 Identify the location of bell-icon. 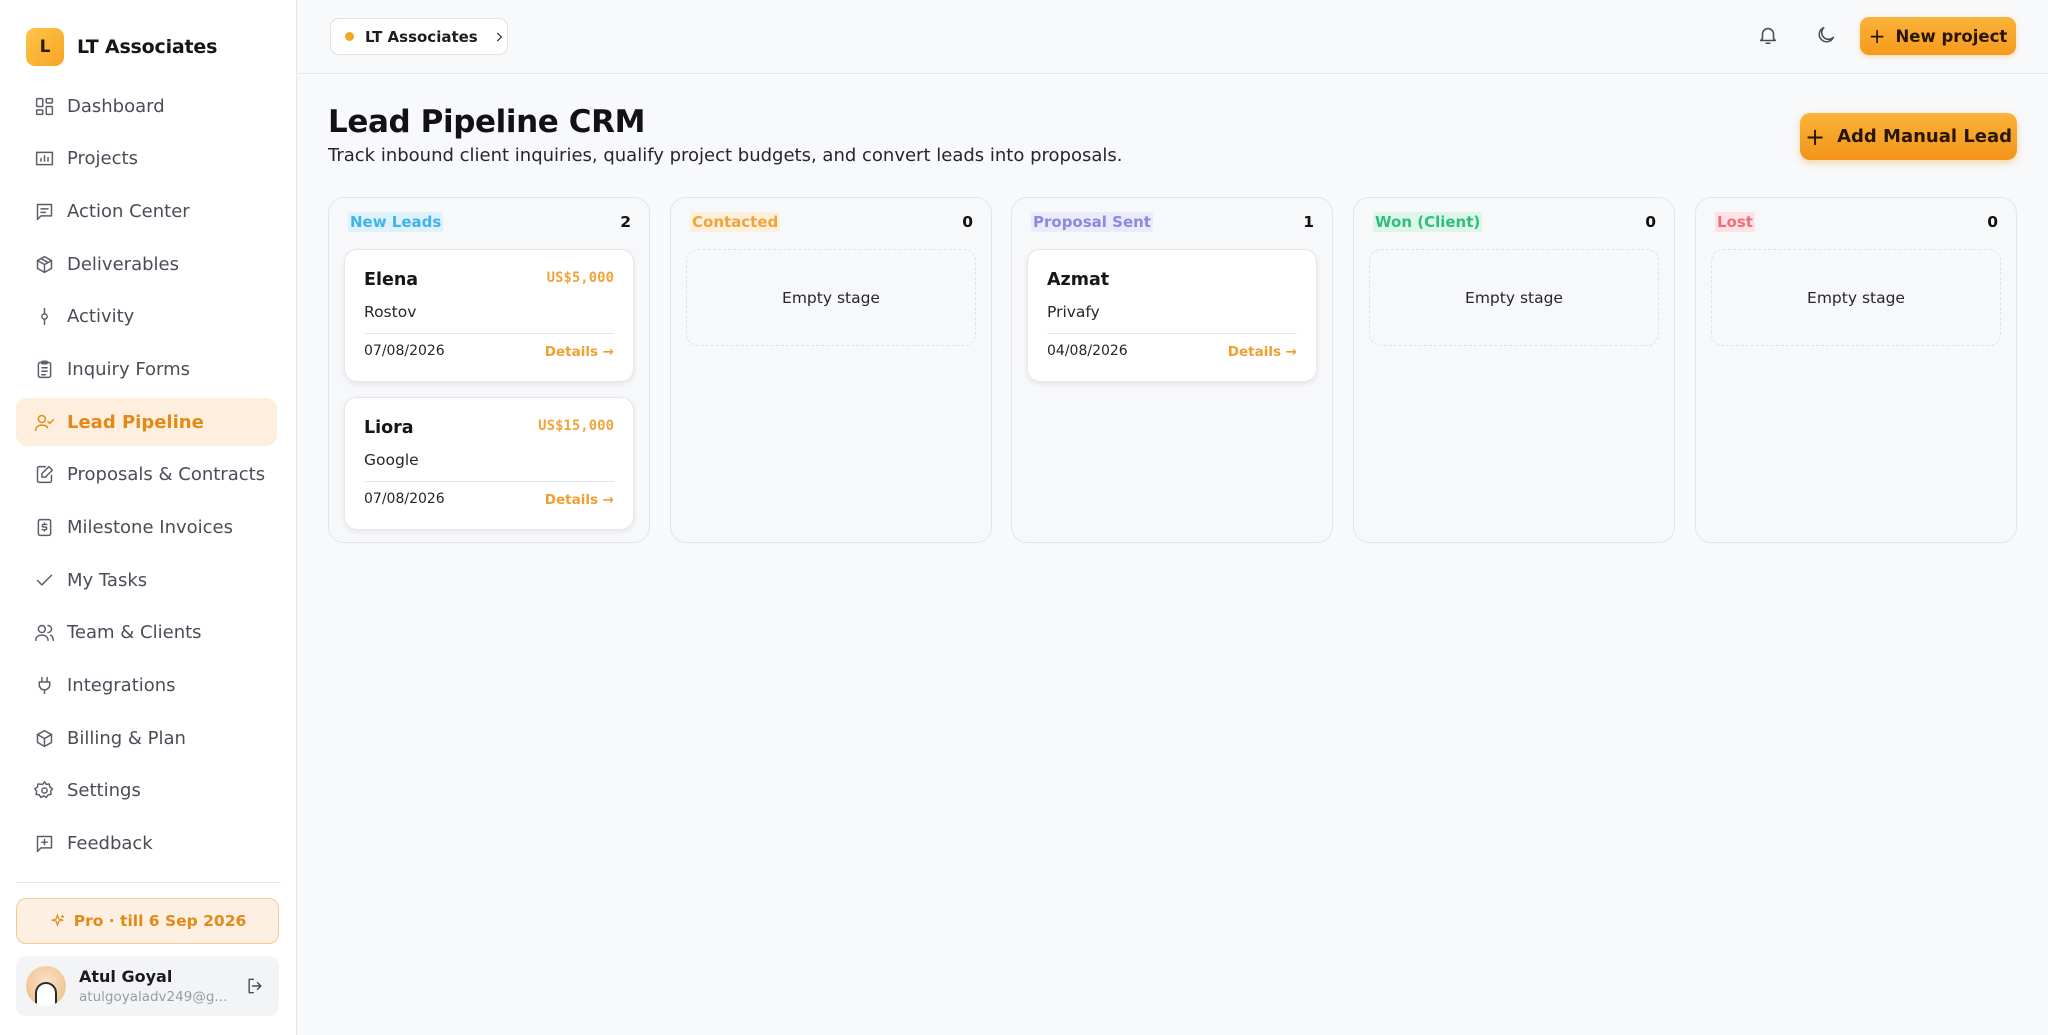
(1769, 36).